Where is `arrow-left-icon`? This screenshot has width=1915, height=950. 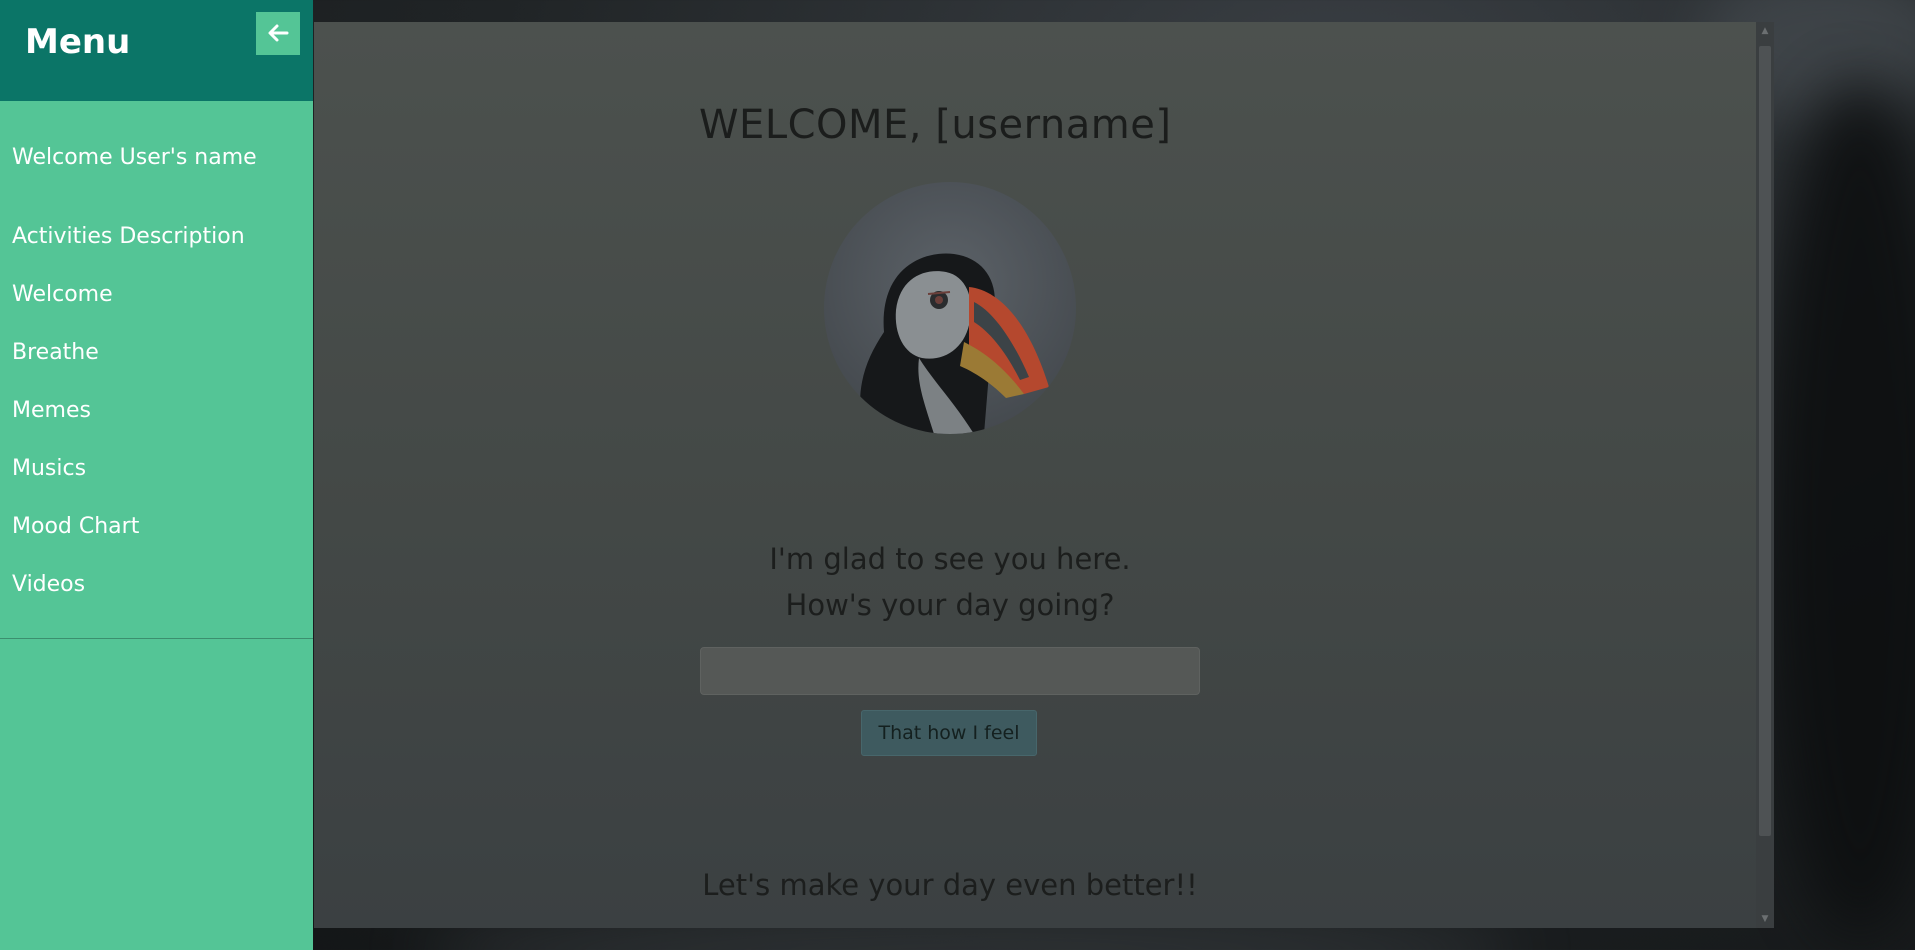
arrow-left-icon is located at coordinates (278, 33).